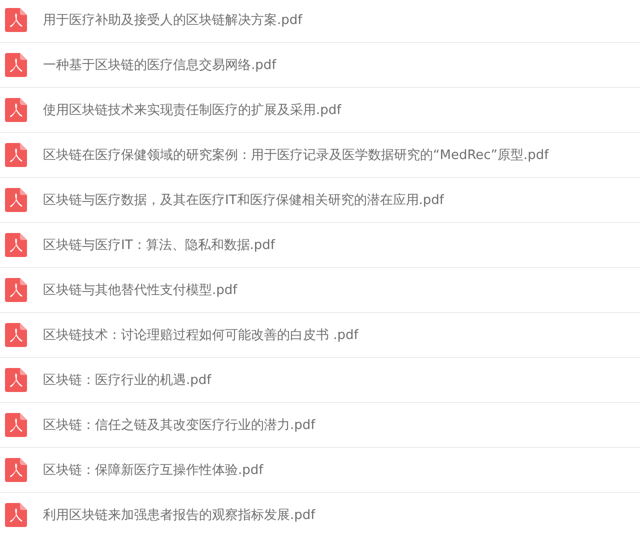 Image resolution: width=640 pixels, height=534 pixels. I want to click on file-name: 区块链技术：讨论理赔过程如何可能改善的白皮书 .pdf, so click(200, 335).